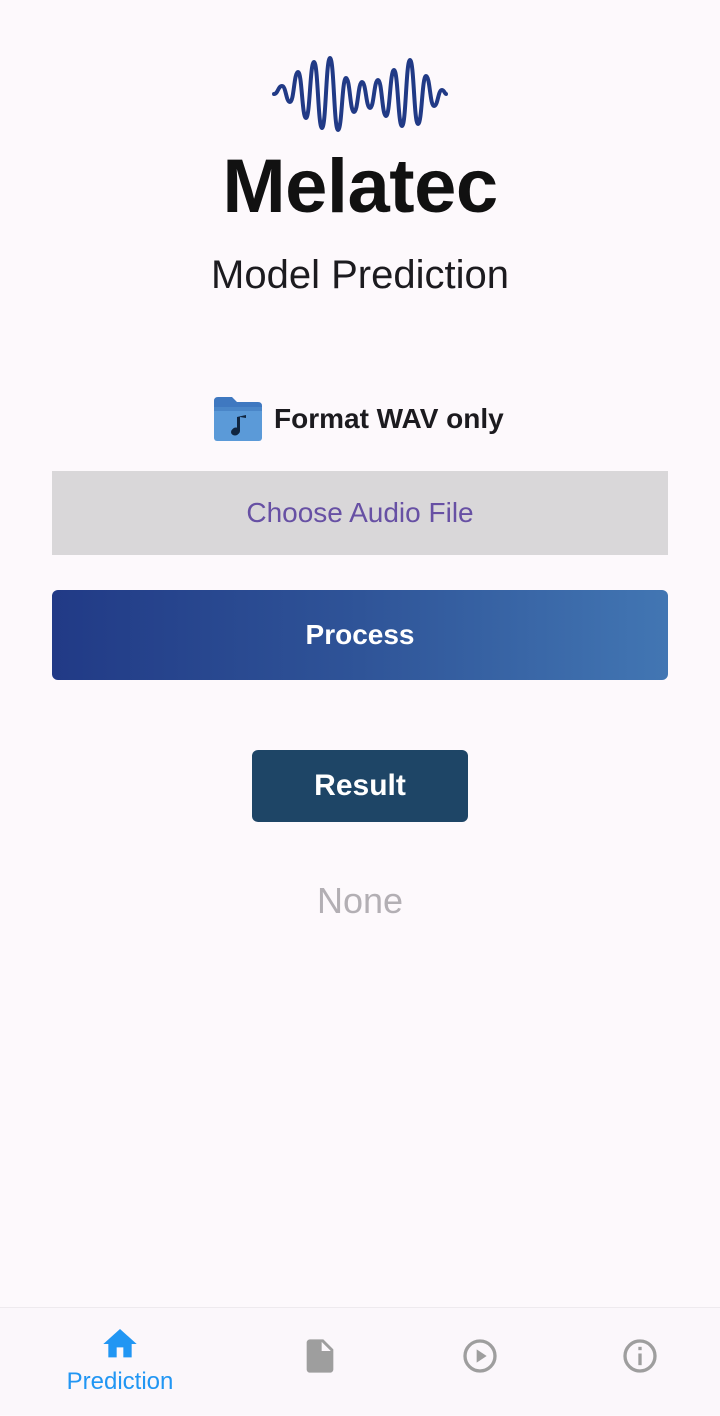 The height and width of the screenshot is (1416, 720). What do you see at coordinates (320, 1356) in the screenshot?
I see `document-icon` at bounding box center [320, 1356].